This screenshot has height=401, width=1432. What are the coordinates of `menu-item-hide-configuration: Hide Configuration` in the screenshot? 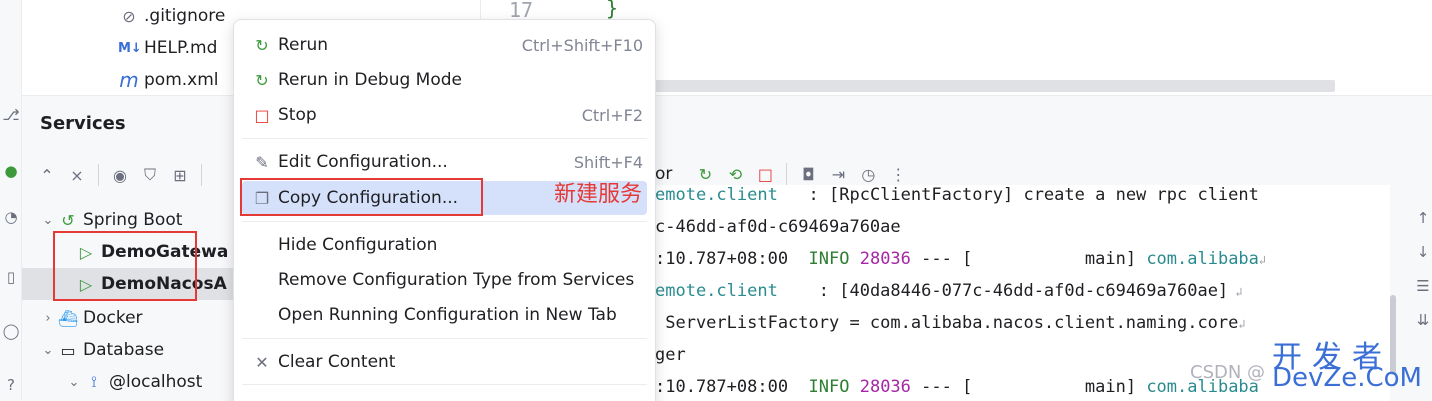 It's located at (444, 245).